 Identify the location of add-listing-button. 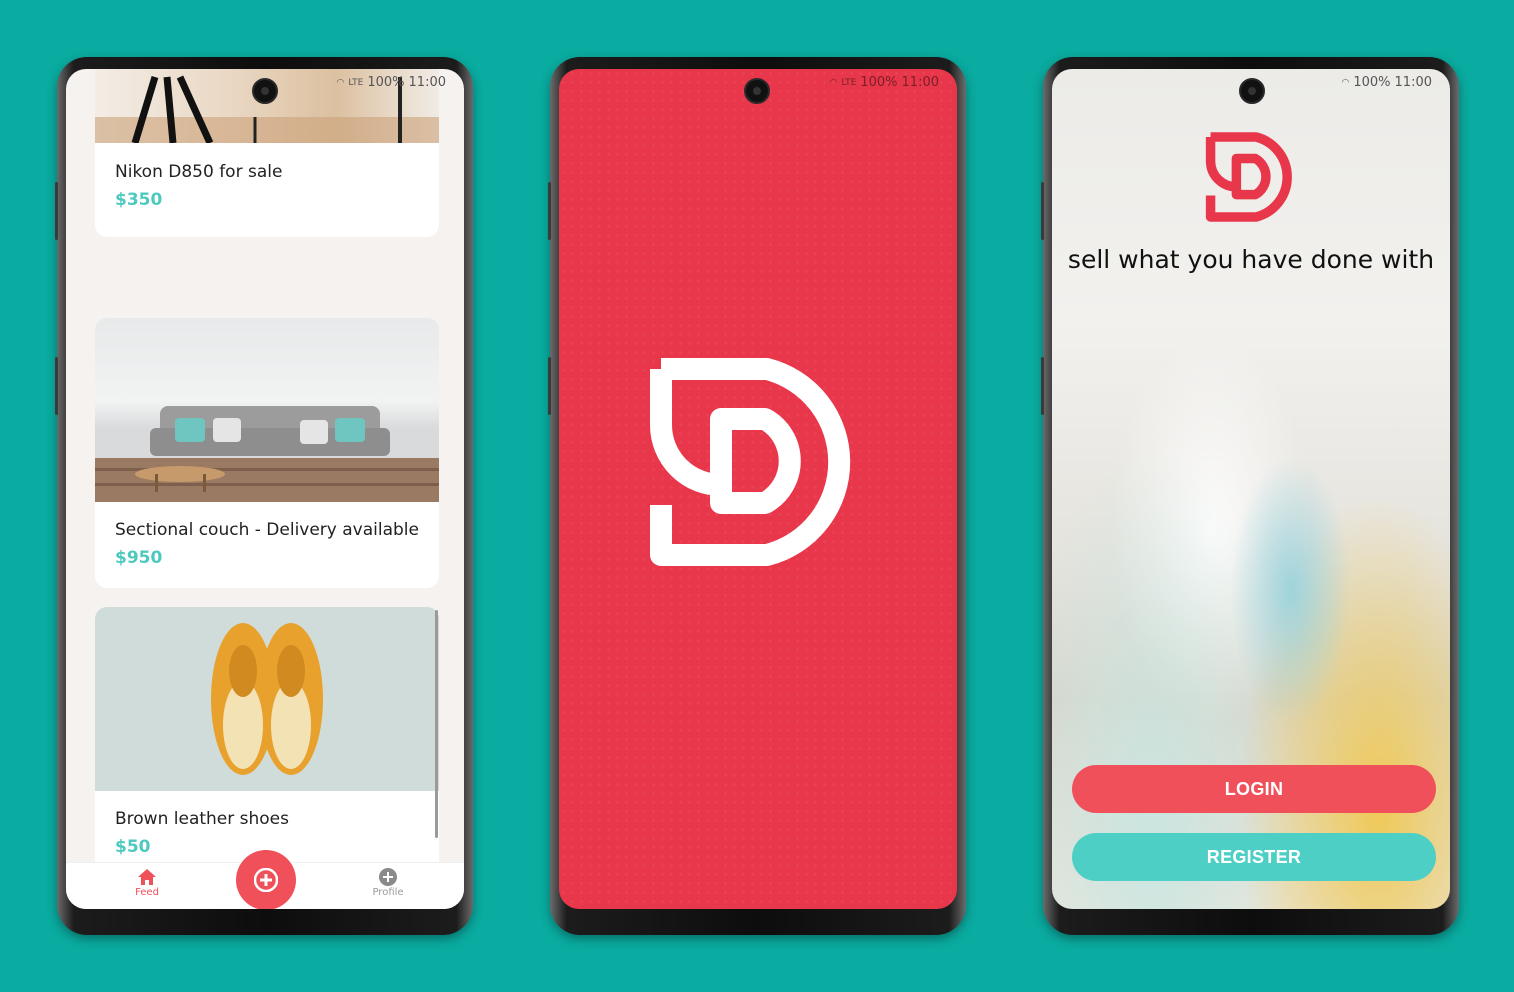
(266, 878).